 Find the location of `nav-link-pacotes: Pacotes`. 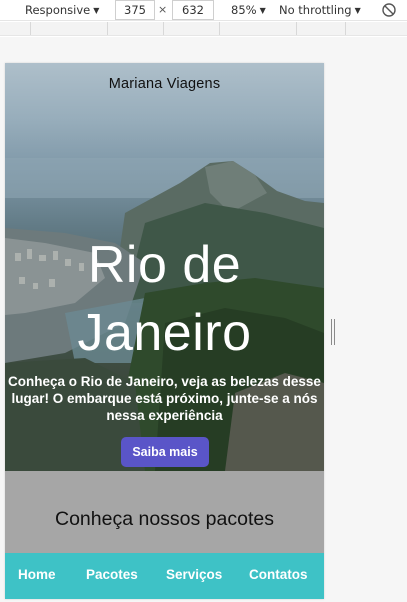

nav-link-pacotes: Pacotes is located at coordinates (112, 574).